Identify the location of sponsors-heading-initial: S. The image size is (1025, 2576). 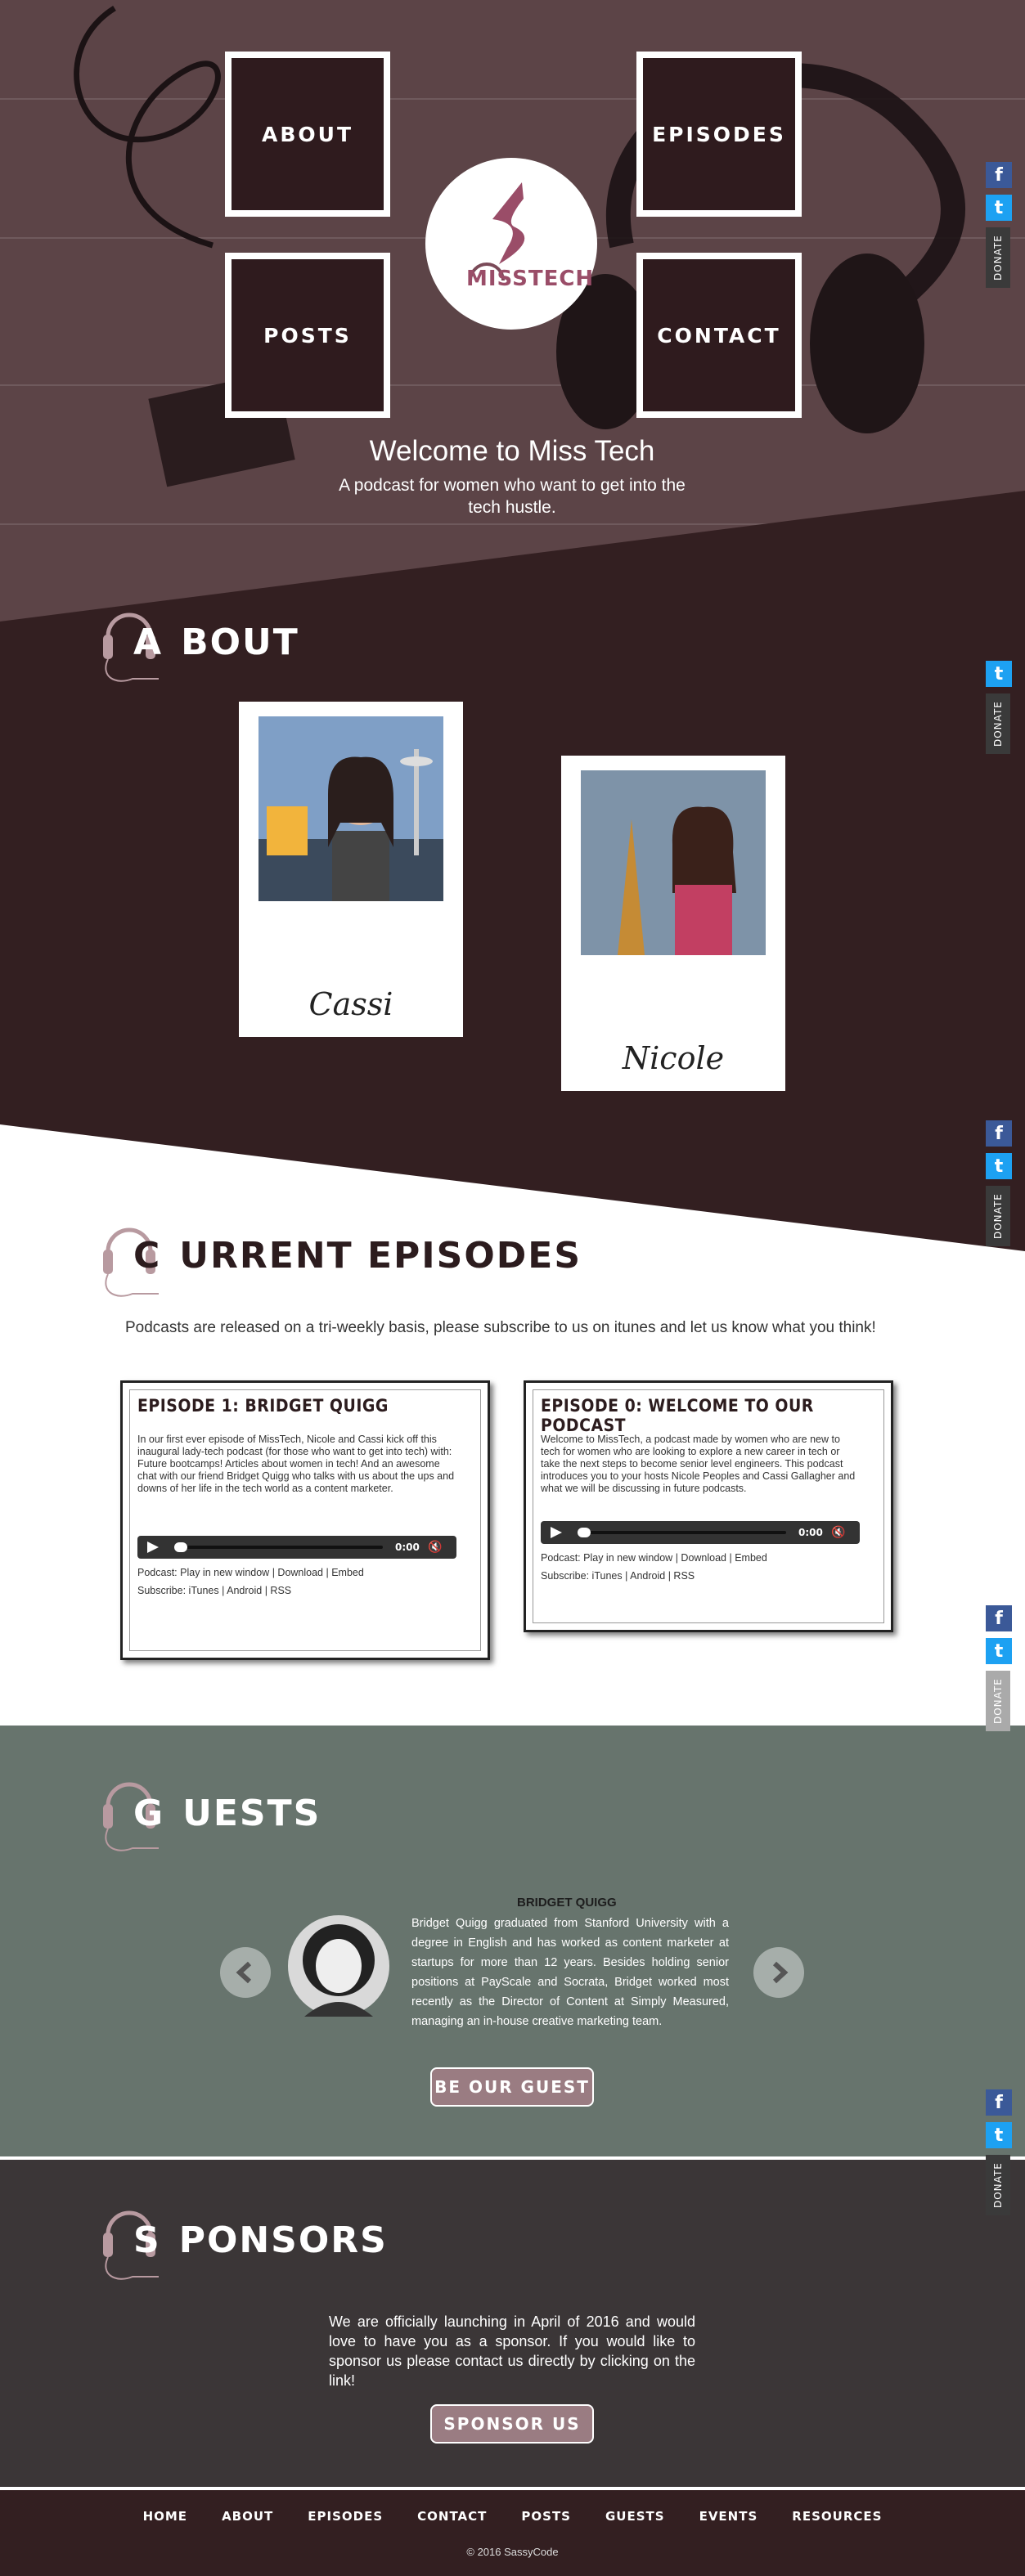
(147, 2240).